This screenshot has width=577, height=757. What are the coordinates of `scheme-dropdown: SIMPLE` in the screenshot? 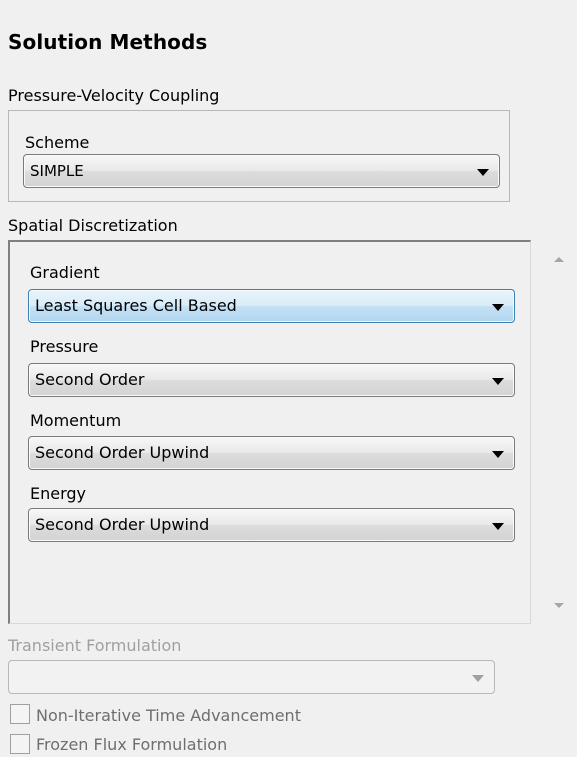 It's located at (261, 171).